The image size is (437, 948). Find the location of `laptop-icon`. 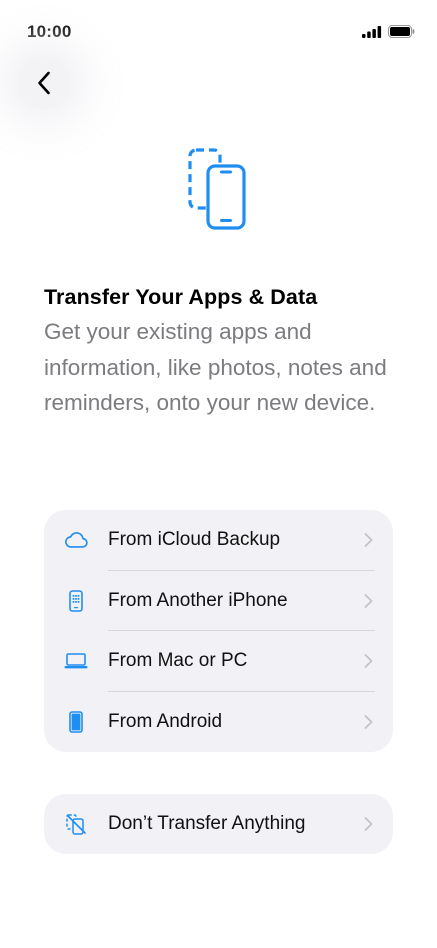

laptop-icon is located at coordinates (76, 661).